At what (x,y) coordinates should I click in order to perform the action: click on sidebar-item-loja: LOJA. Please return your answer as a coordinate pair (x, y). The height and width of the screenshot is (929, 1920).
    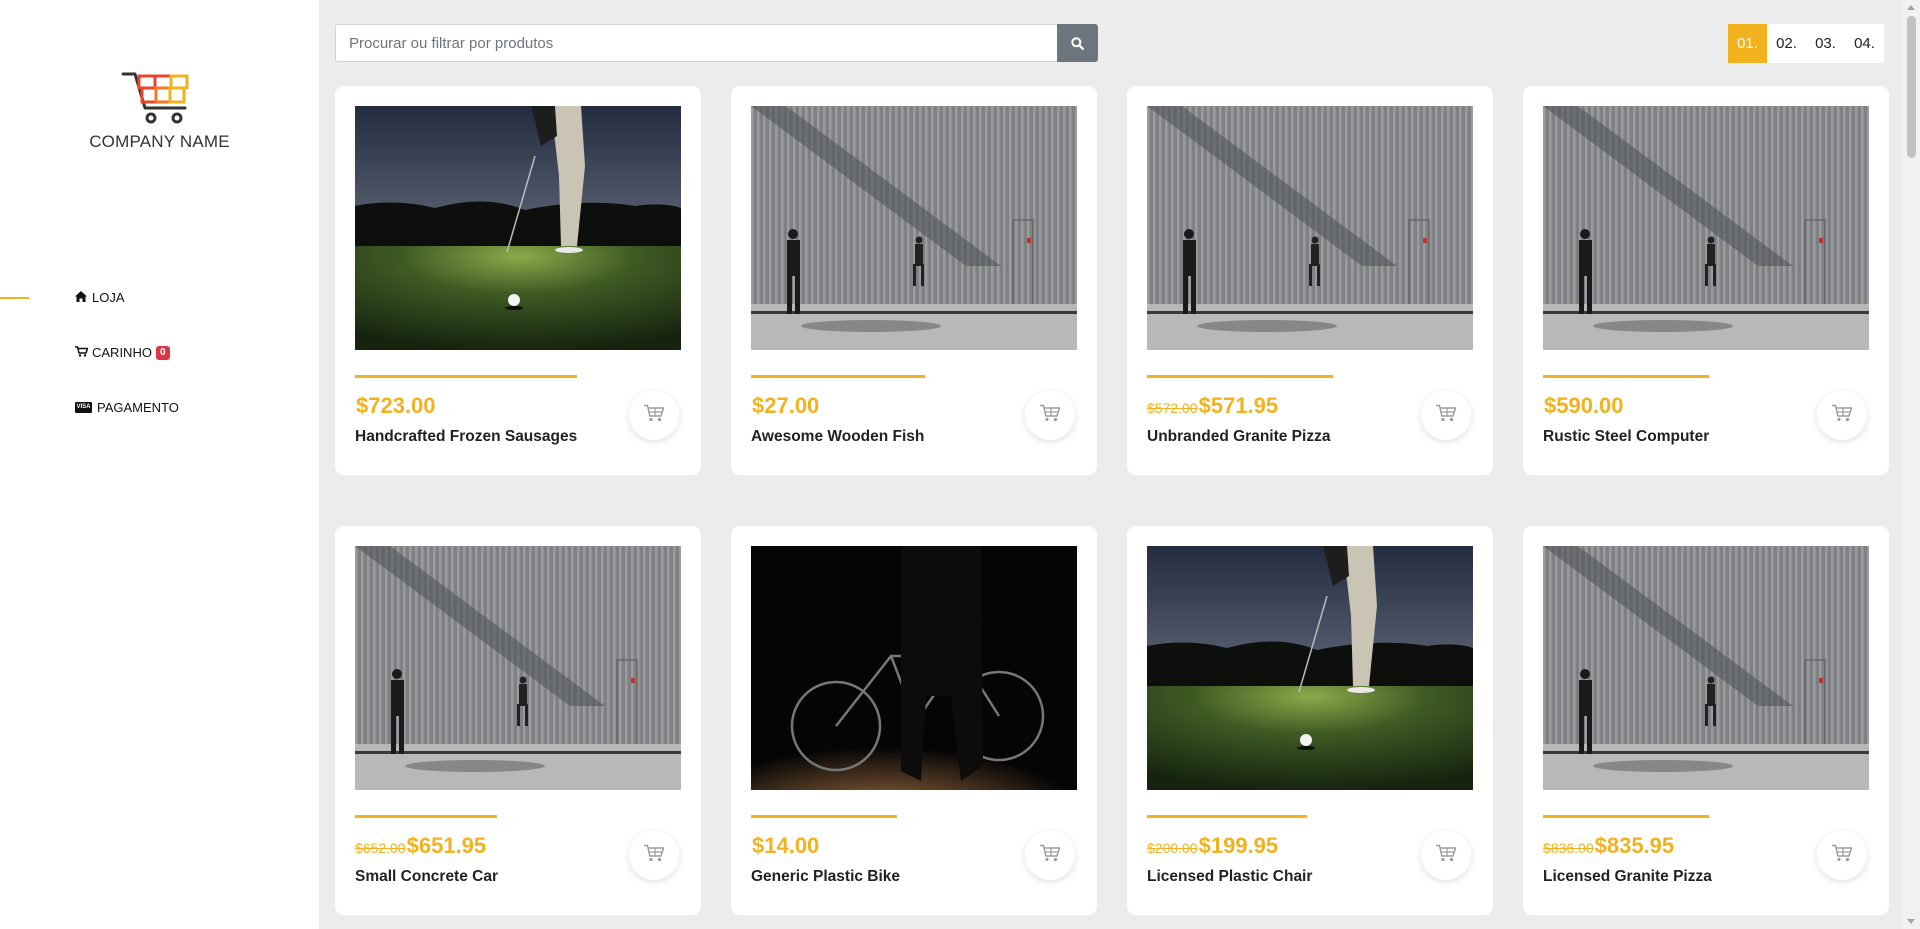
    Looking at the image, I should click on (159, 297).